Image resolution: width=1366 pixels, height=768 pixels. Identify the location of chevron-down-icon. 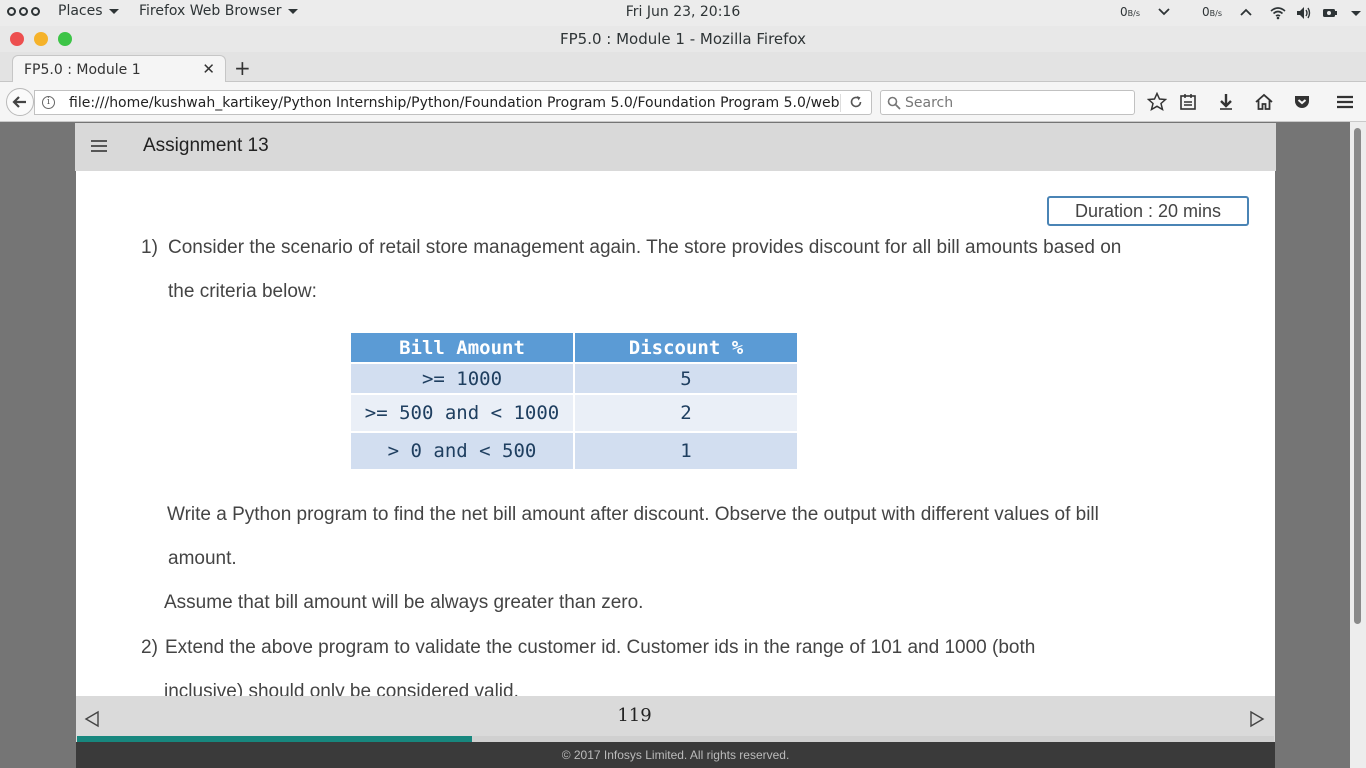
(1164, 12).